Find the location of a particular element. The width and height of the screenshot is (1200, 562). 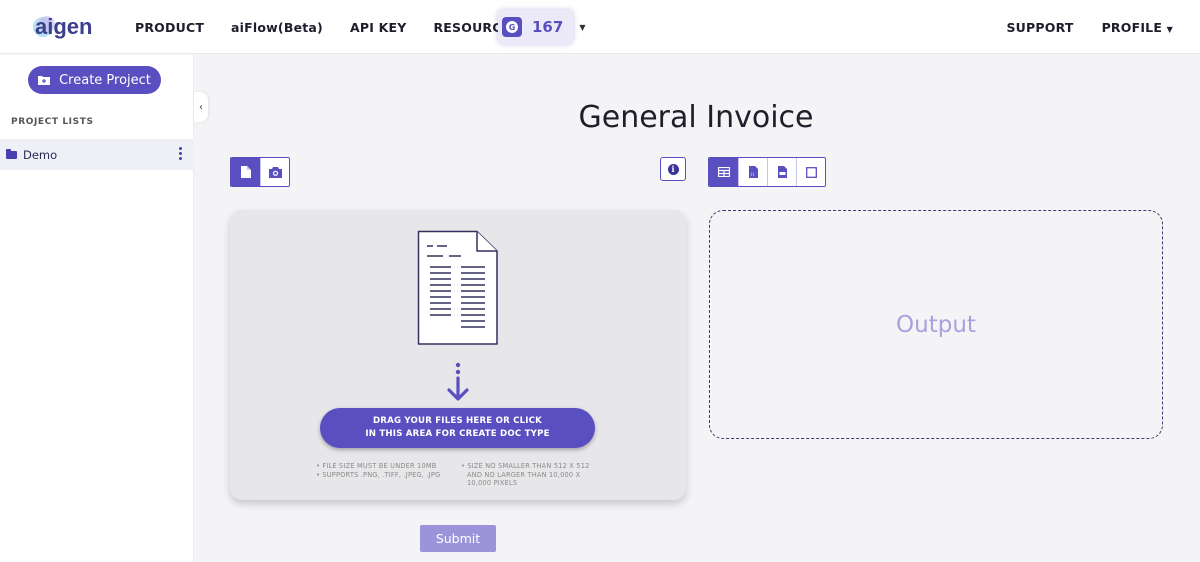

arrow-down-icon is located at coordinates (458, 381).